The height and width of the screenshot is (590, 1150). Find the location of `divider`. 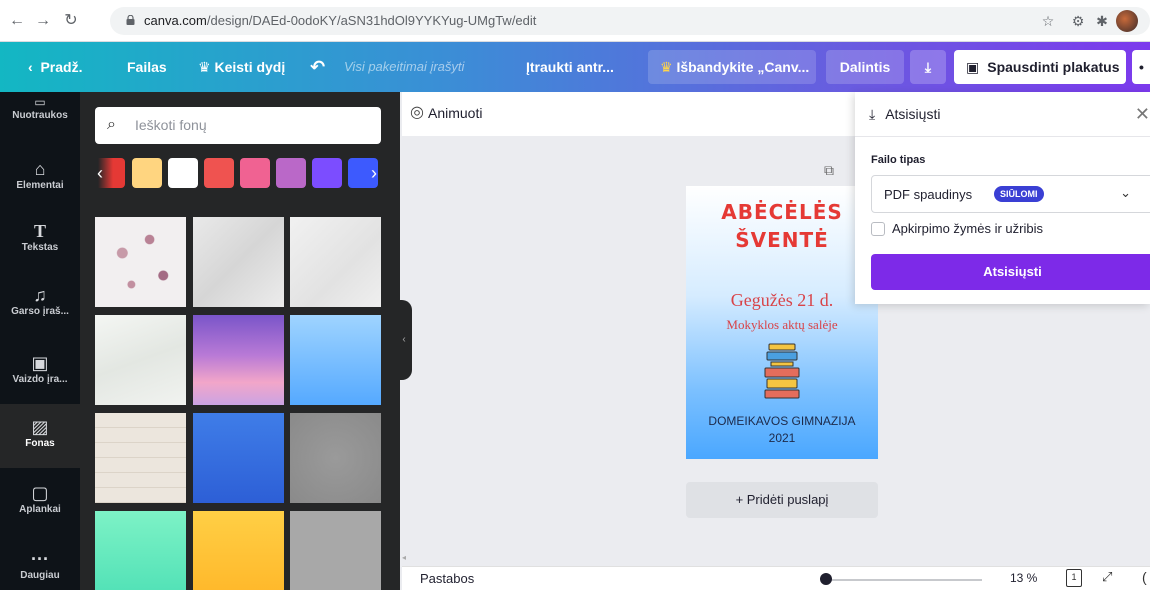

divider is located at coordinates (1002, 136).